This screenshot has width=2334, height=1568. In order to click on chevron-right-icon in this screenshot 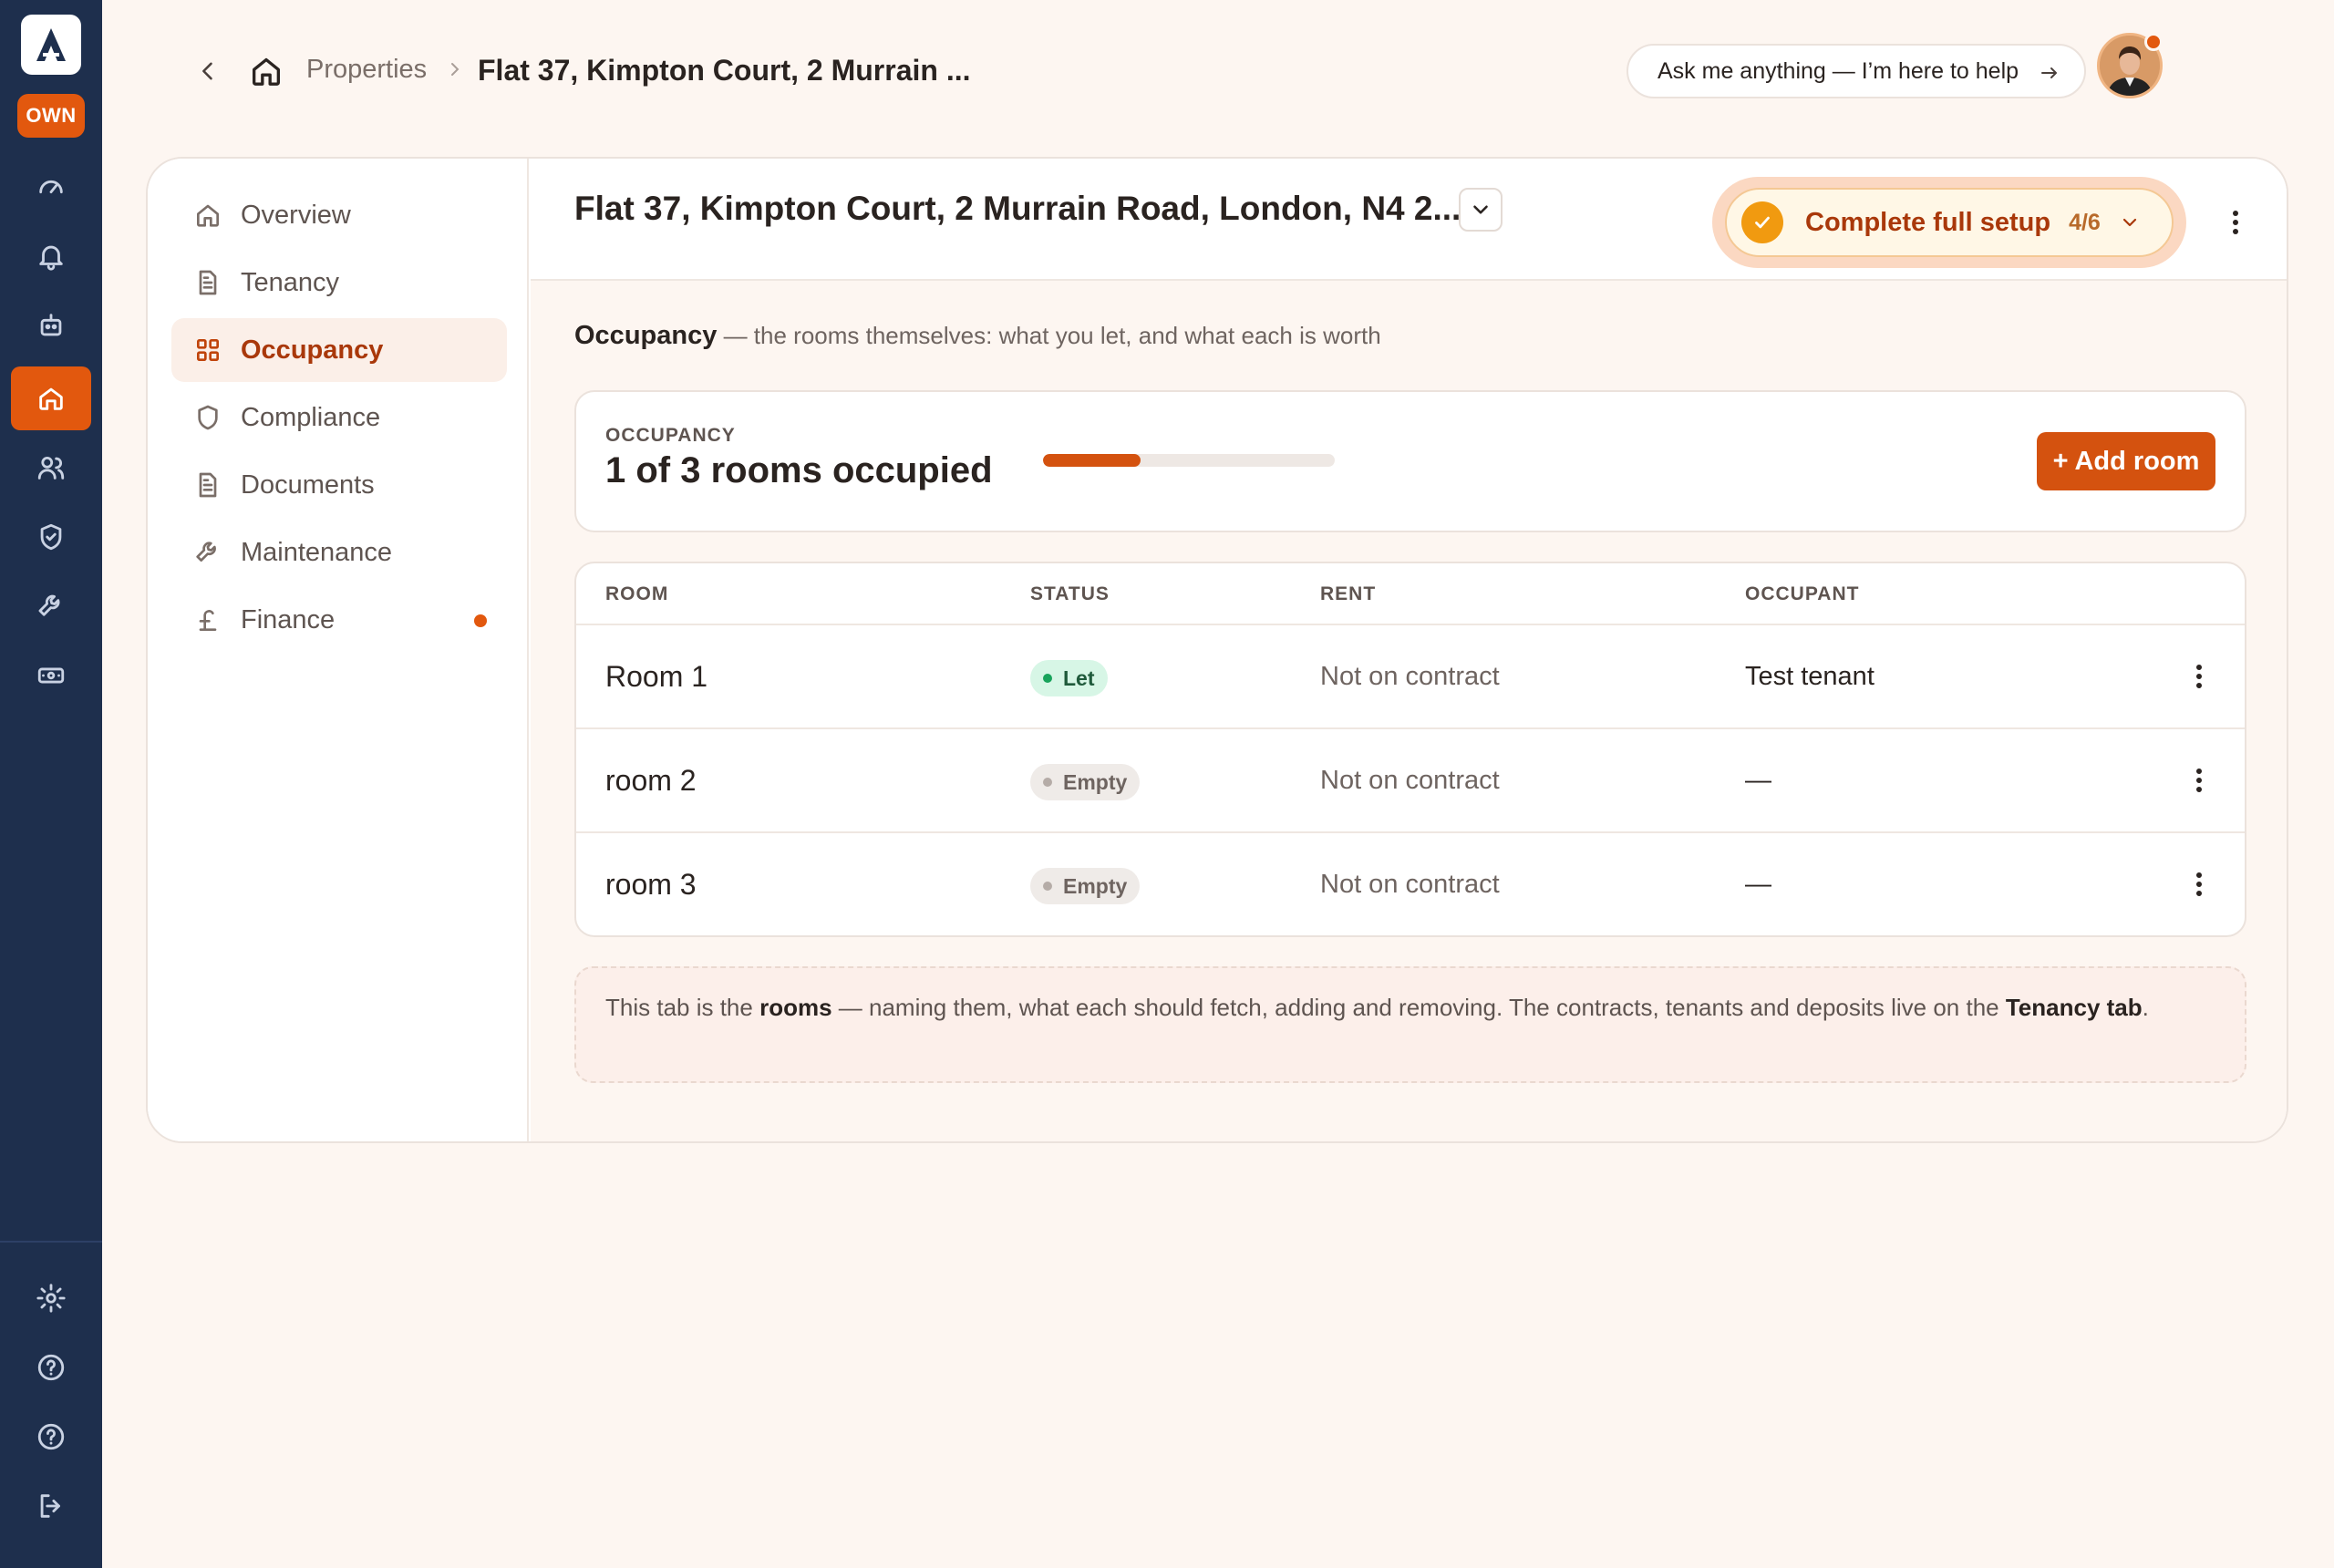, I will do `click(455, 69)`.